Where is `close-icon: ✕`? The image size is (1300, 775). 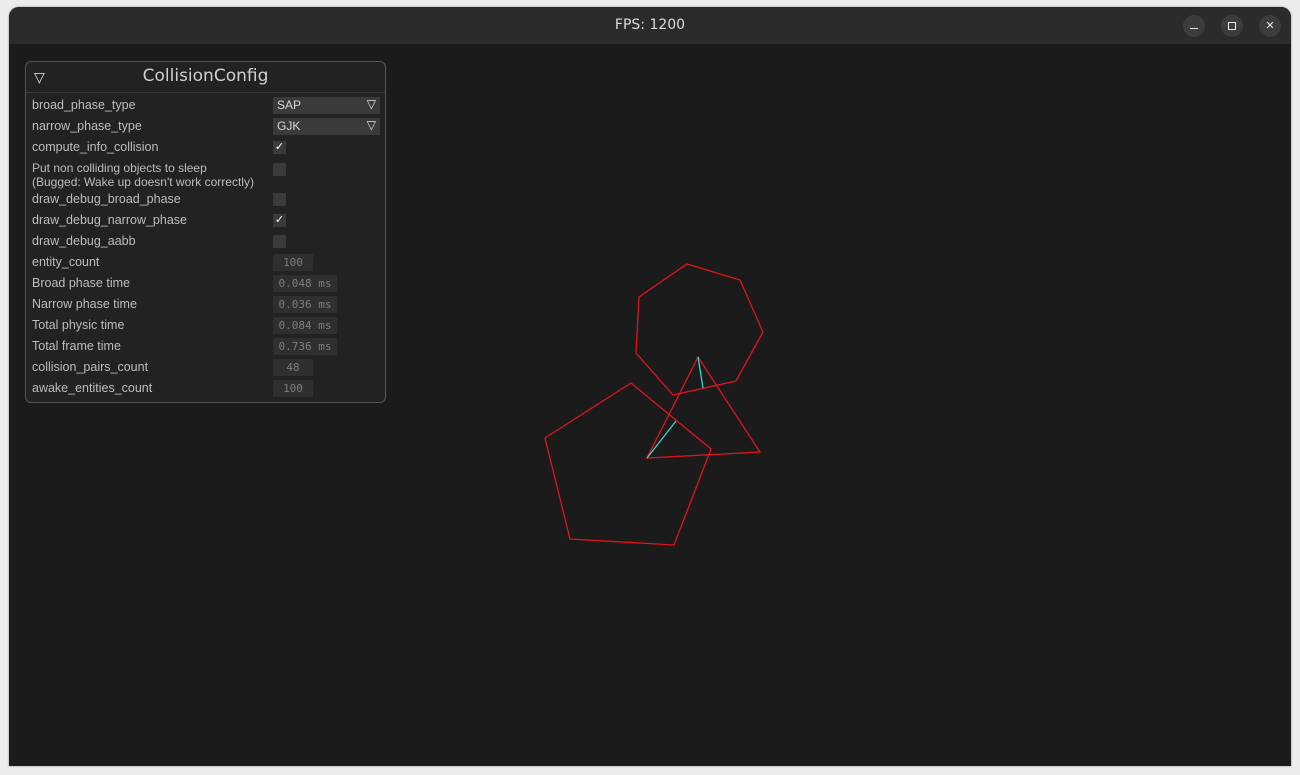 close-icon: ✕ is located at coordinates (1270, 25).